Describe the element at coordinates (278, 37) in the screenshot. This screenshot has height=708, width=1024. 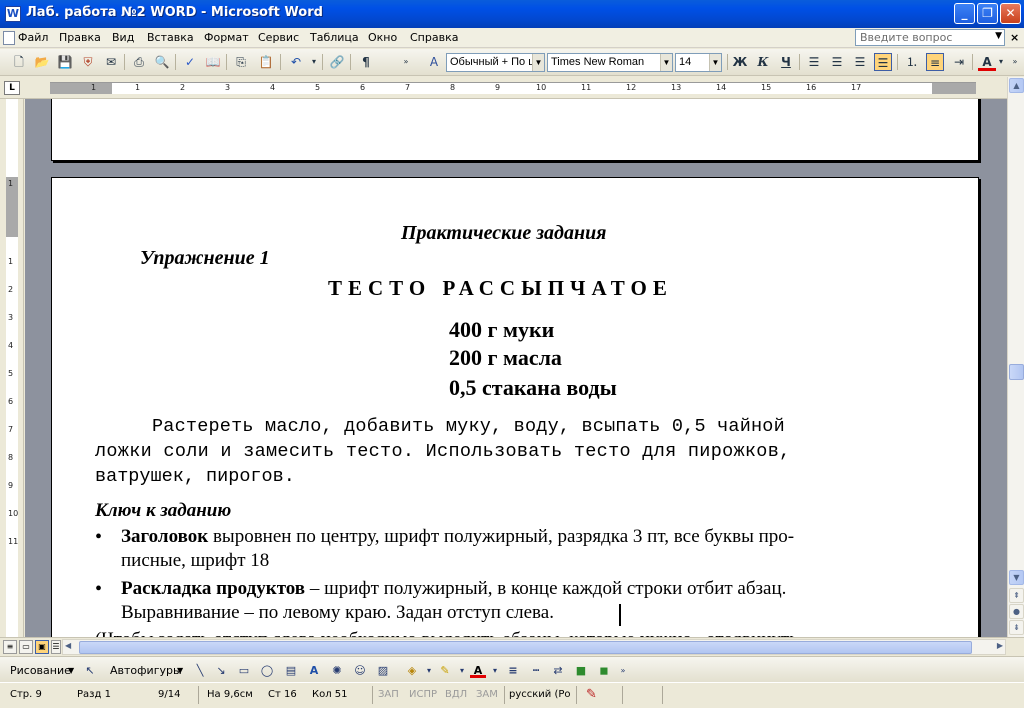
I see `menu-tools: Сервис` at that location.